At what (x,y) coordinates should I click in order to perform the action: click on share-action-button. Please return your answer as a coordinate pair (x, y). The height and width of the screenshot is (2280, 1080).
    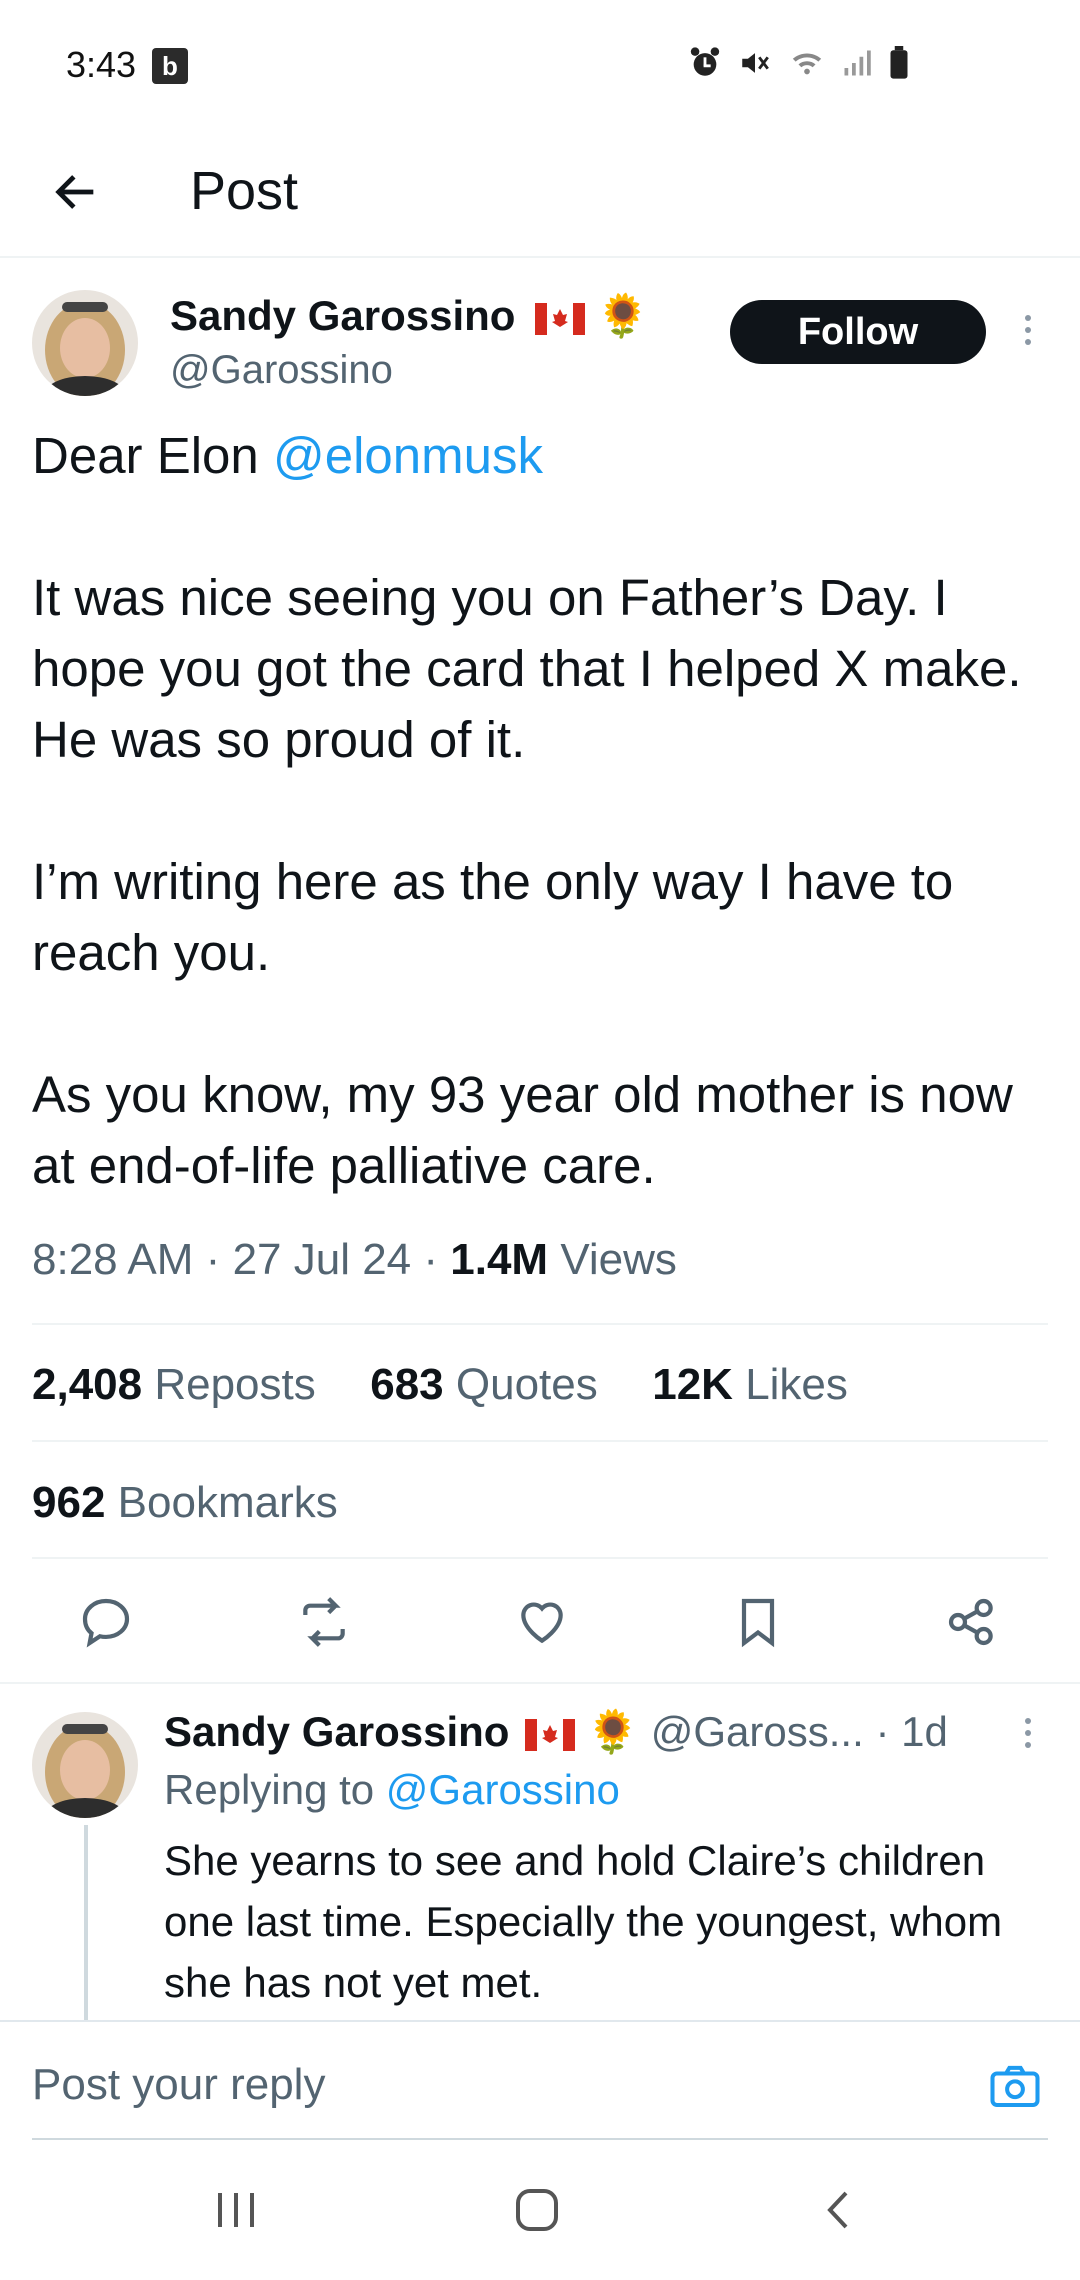
    Looking at the image, I should click on (972, 1622).